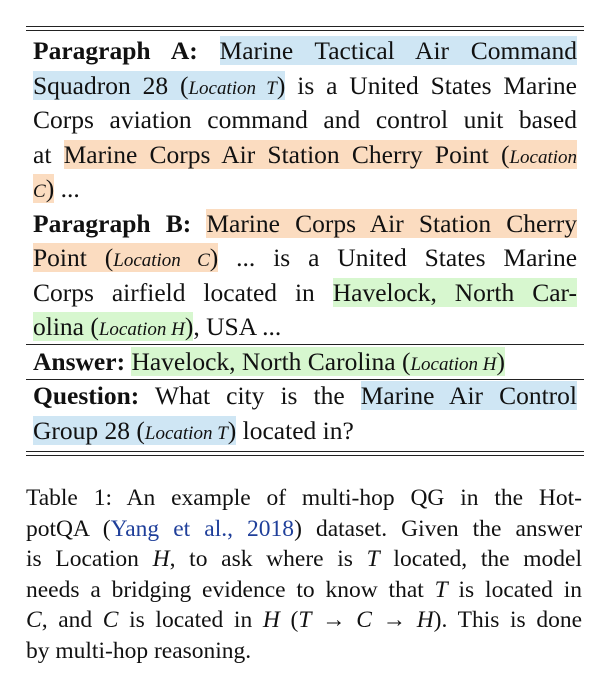 Image resolution: width=596 pixels, height=682 pixels. I want to click on entity-location-t: Marine Air Control, so click(469, 395).